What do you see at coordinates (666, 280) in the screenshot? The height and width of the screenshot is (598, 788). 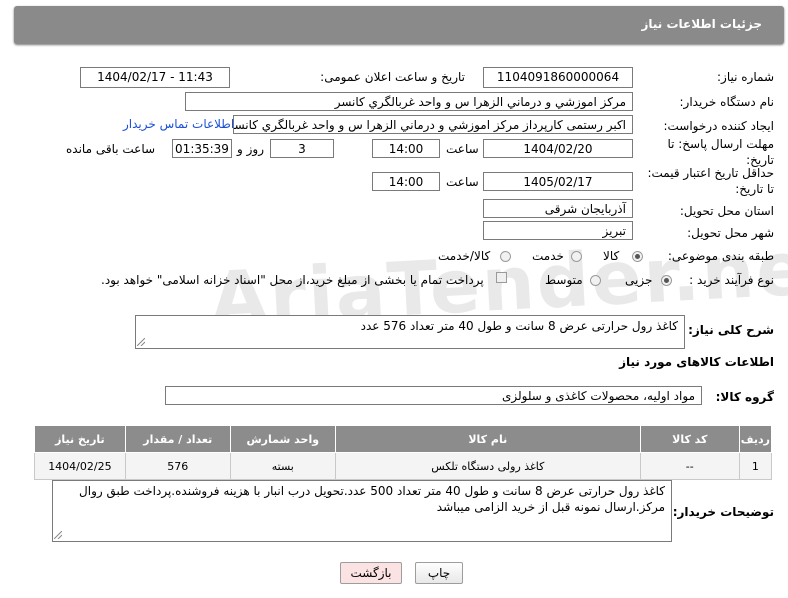 I see `process-minor-radio` at bounding box center [666, 280].